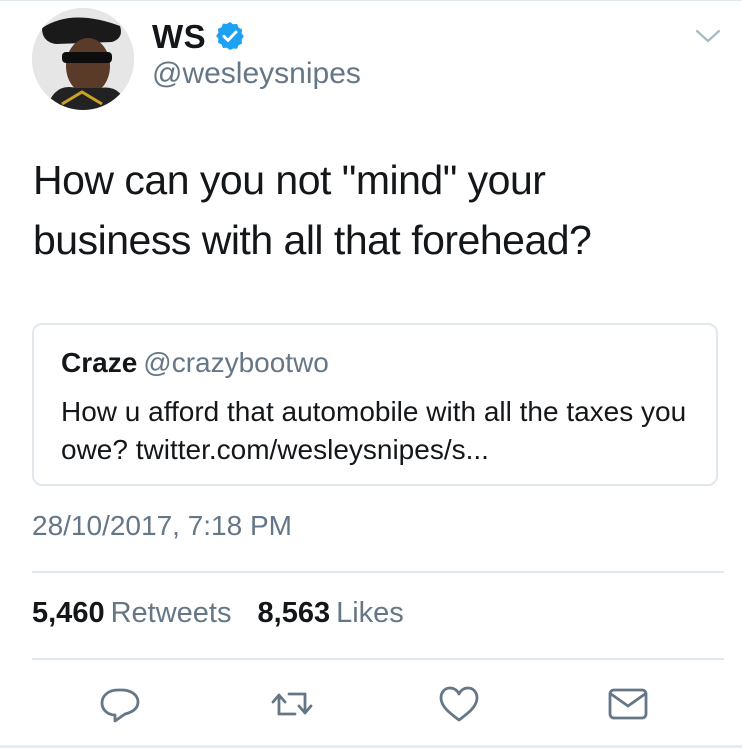  I want to click on quoted-tweet-header: Craze @crazybootwo, so click(195, 363).